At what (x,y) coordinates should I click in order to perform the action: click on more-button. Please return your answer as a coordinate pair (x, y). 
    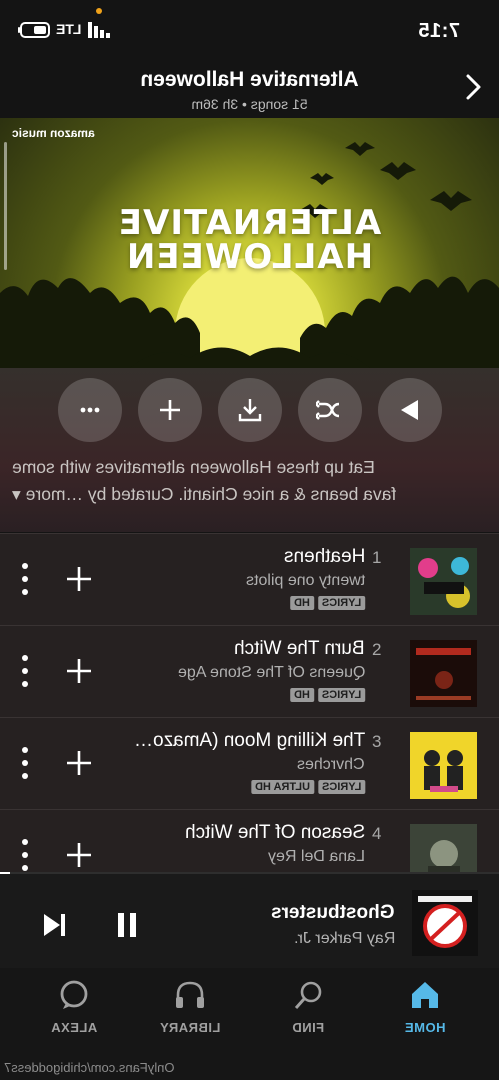
    Looking at the image, I should click on (90, 410).